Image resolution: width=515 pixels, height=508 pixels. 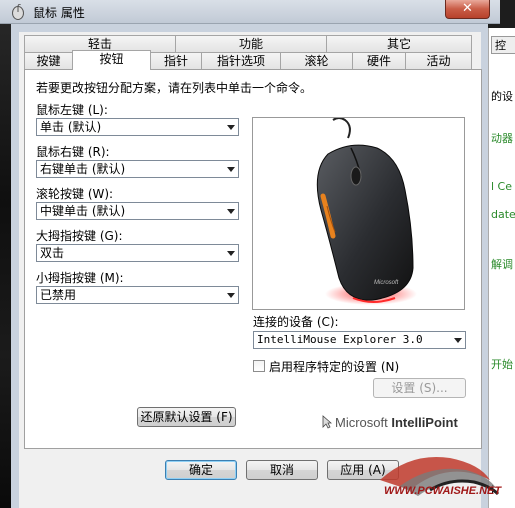 What do you see at coordinates (502, 96) in the screenshot?
I see `background-text: 的设` at bounding box center [502, 96].